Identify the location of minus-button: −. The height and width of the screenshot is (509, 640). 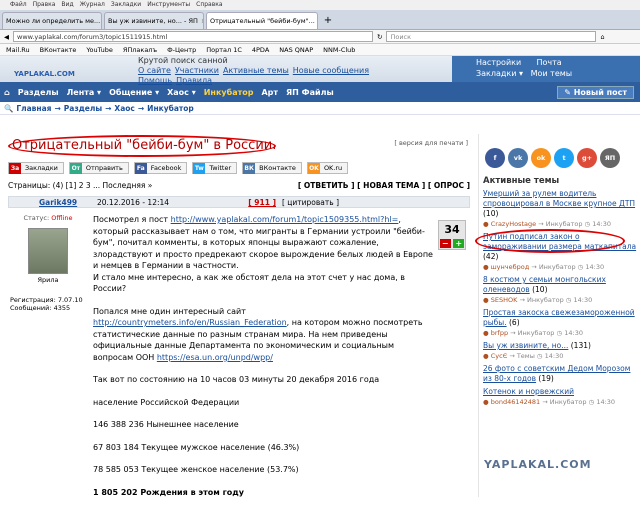
(445, 243).